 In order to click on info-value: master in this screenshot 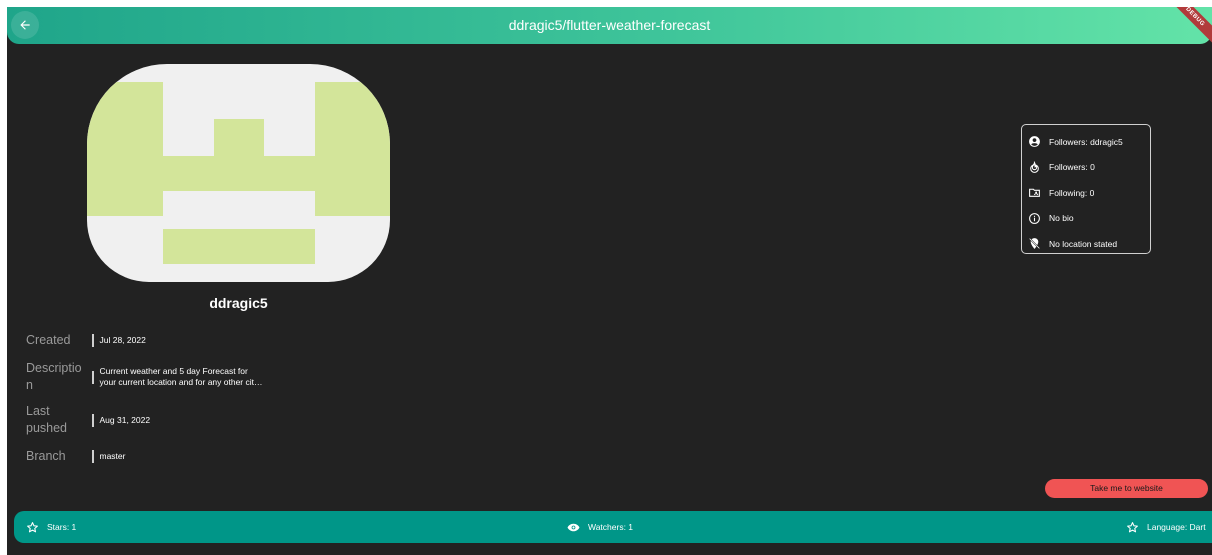, I will do `click(112, 456)`.